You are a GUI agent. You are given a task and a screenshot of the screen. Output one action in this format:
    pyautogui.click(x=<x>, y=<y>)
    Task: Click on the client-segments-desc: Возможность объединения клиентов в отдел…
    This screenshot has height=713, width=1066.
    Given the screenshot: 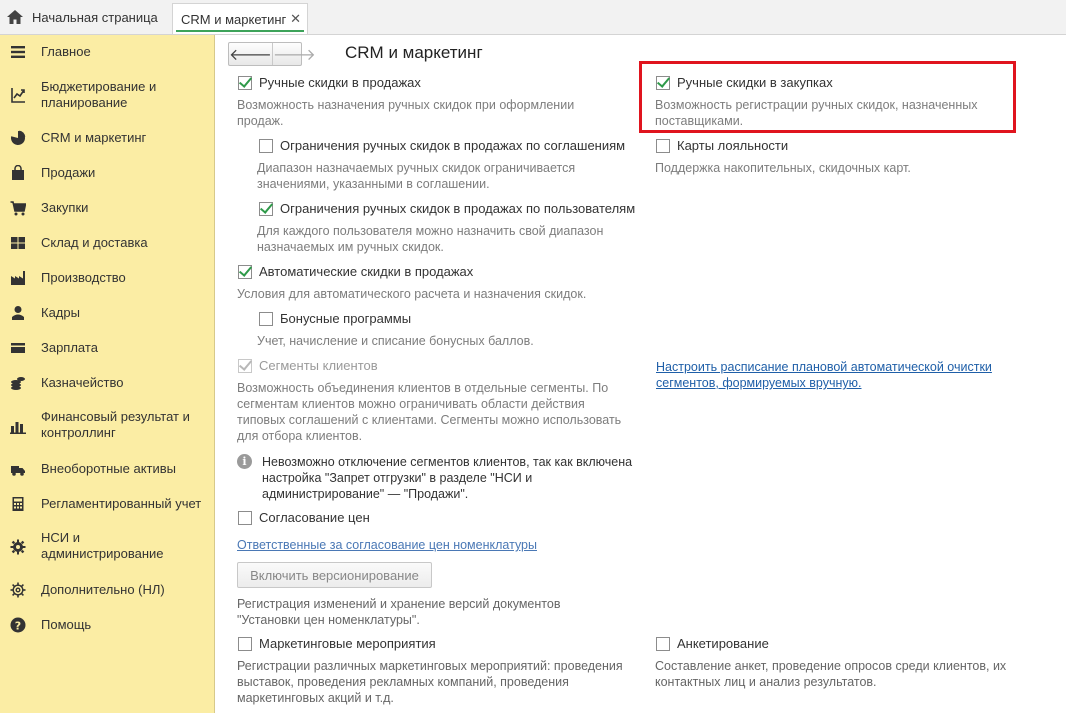 What is the action you would take?
    pyautogui.click(x=429, y=412)
    